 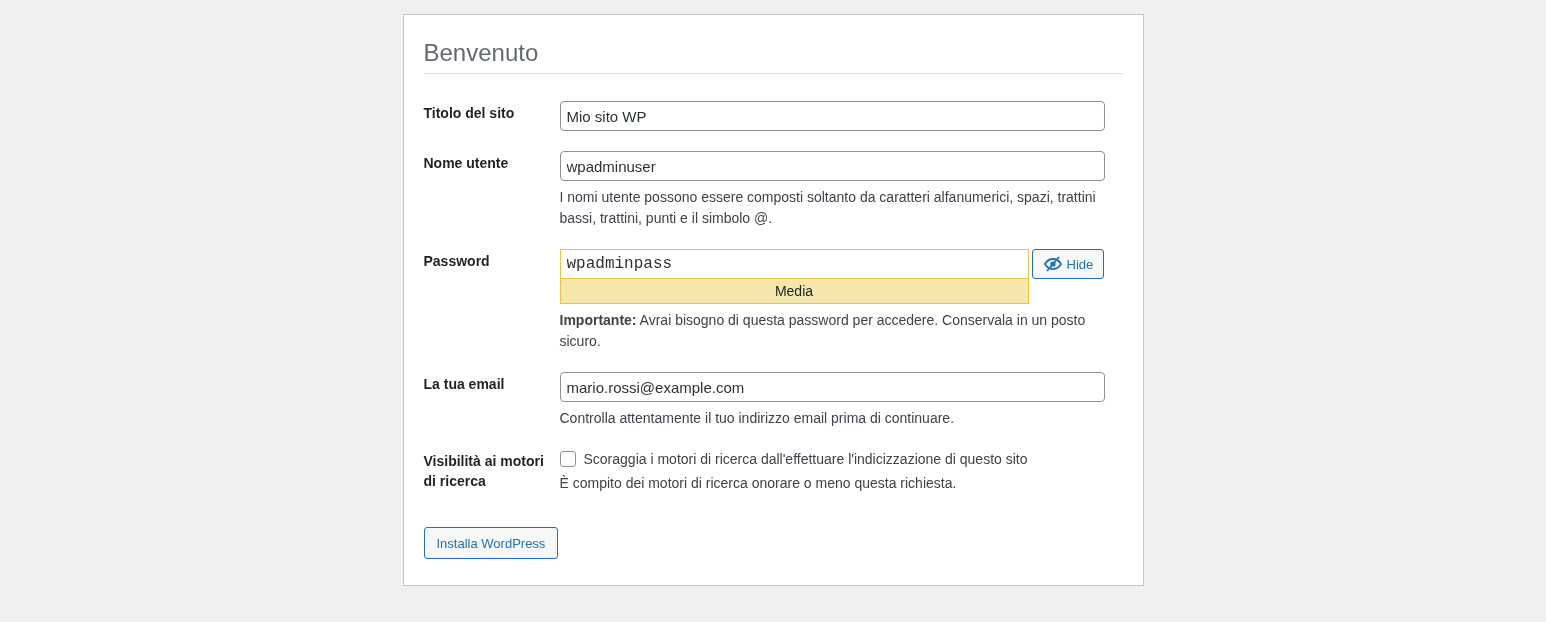 I want to click on text-field: Mio sito WP, so click(x=832, y=116).